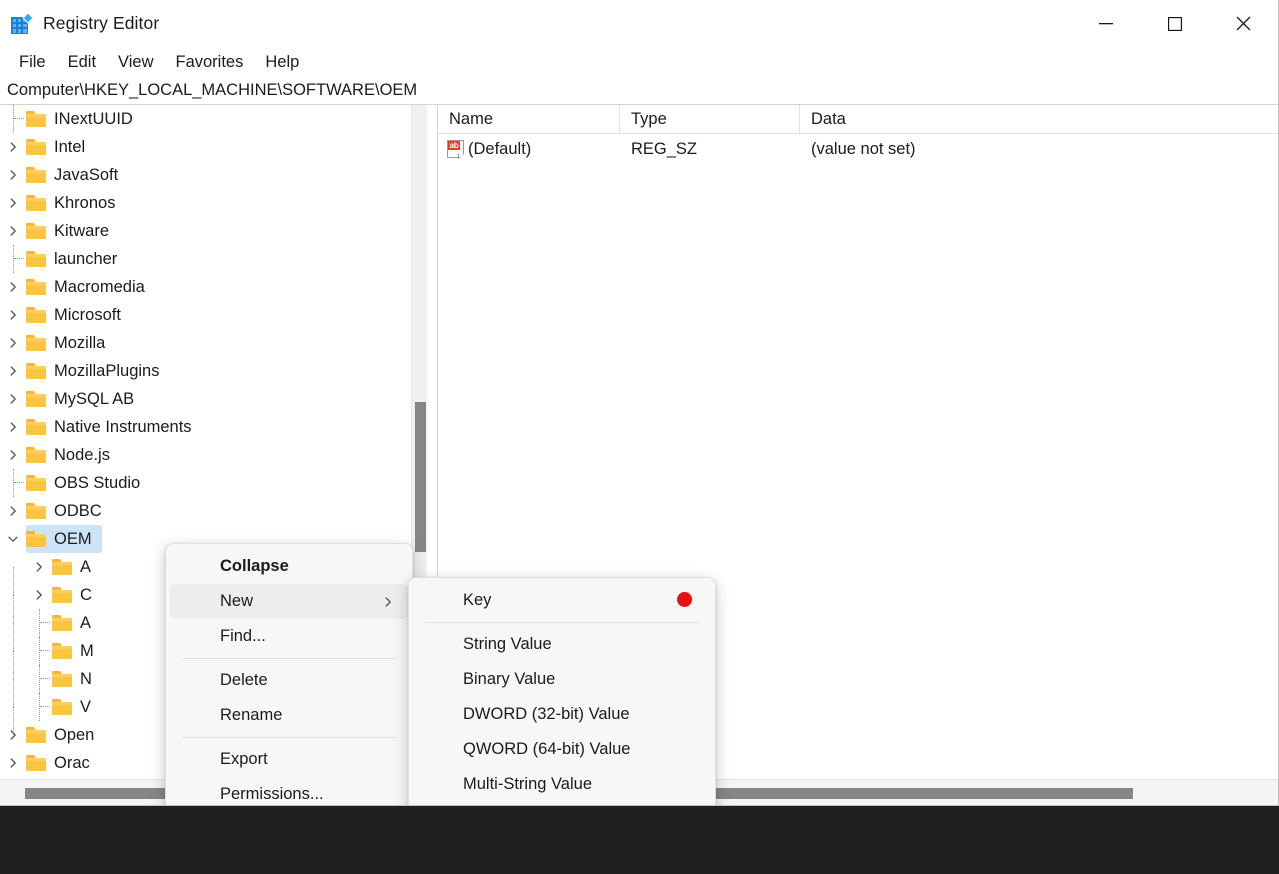  Describe the element at coordinates (562, 644) in the screenshot. I see `menu-item-string-value: String Value` at that location.